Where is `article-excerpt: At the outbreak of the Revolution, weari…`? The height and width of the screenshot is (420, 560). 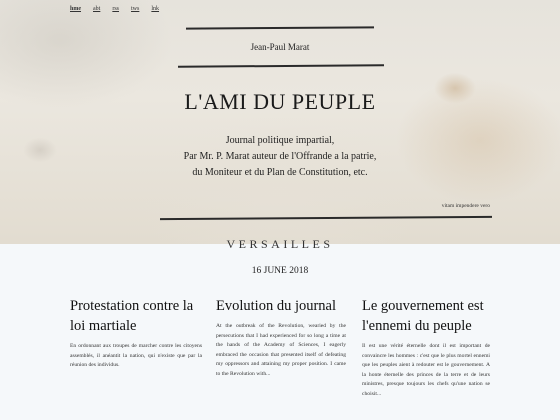
article-excerpt: At the outbreak of the Revolution, weari… is located at coordinates (281, 350).